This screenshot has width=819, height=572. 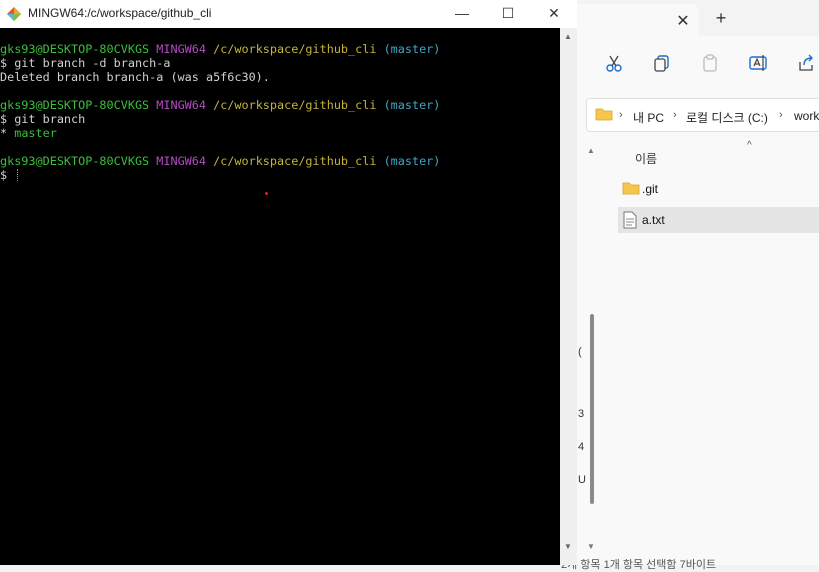 I want to click on output-line: * master, so click(x=28, y=133).